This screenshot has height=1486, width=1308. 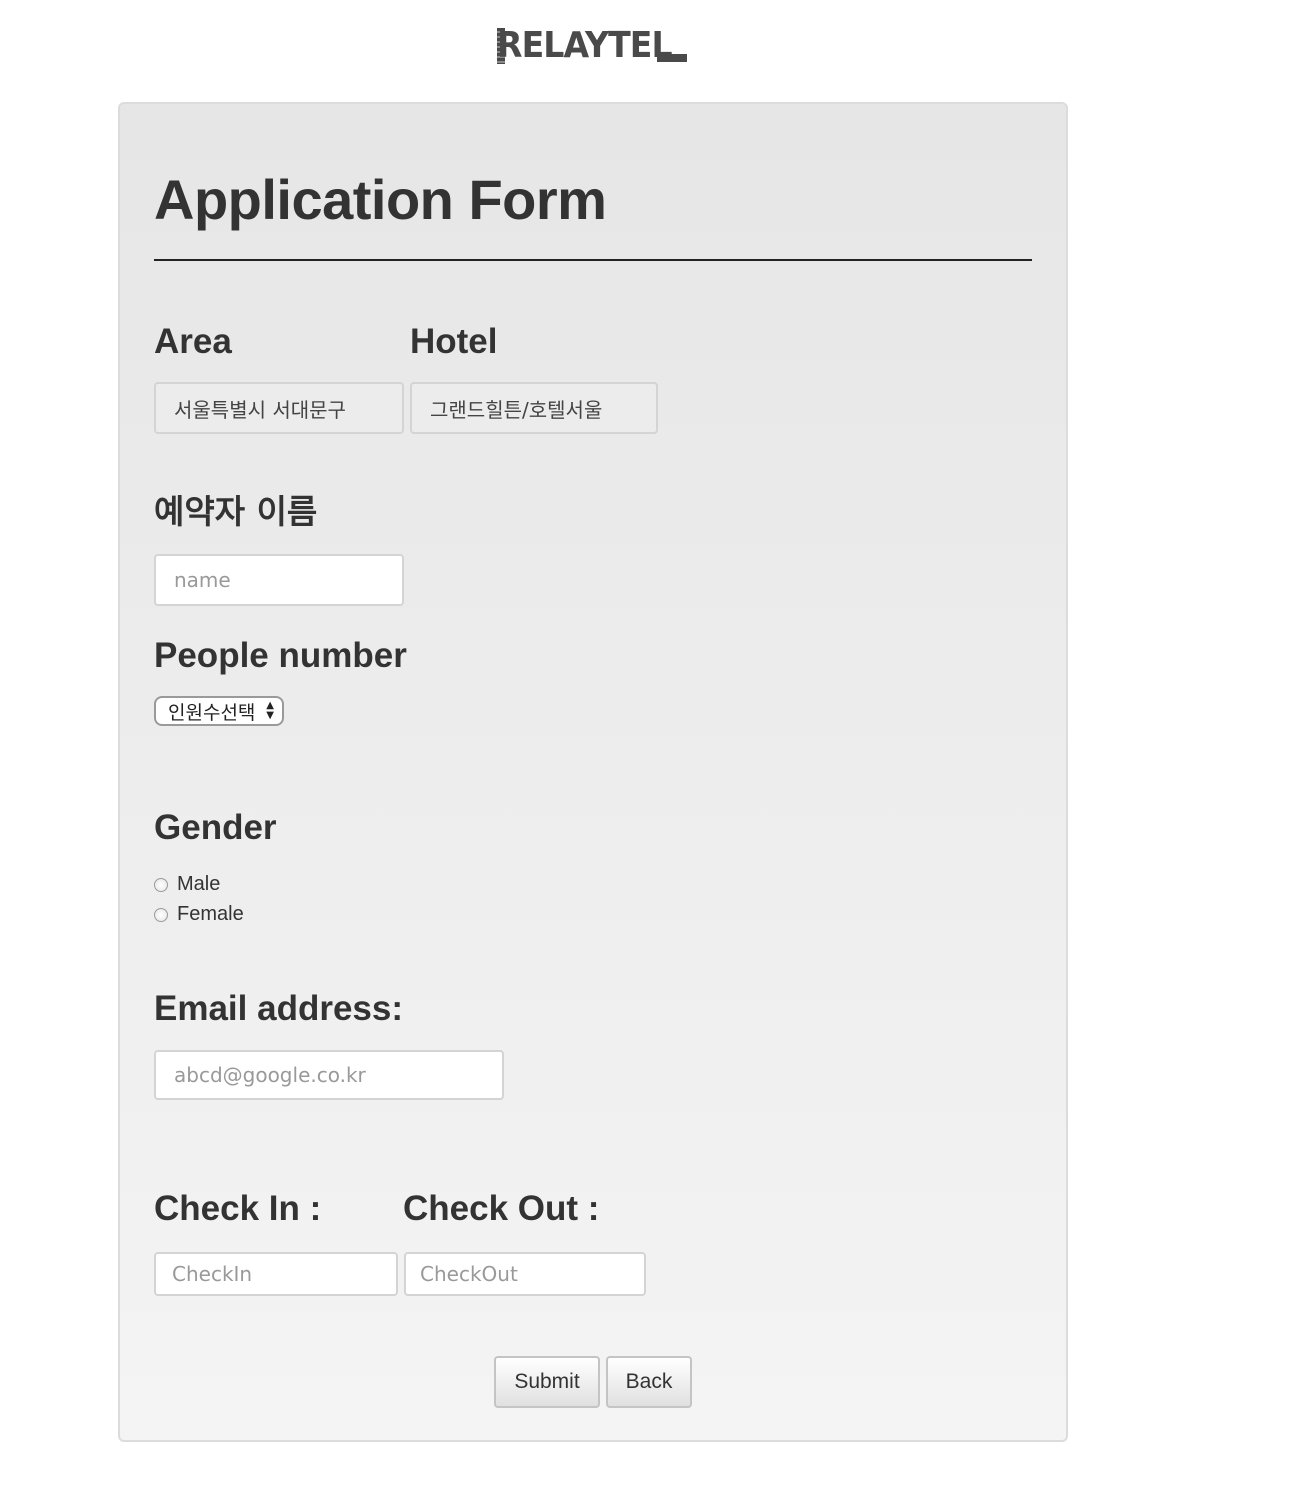 What do you see at coordinates (236, 511) in the screenshot?
I see `reserver-name-label: 예약자 이름` at bounding box center [236, 511].